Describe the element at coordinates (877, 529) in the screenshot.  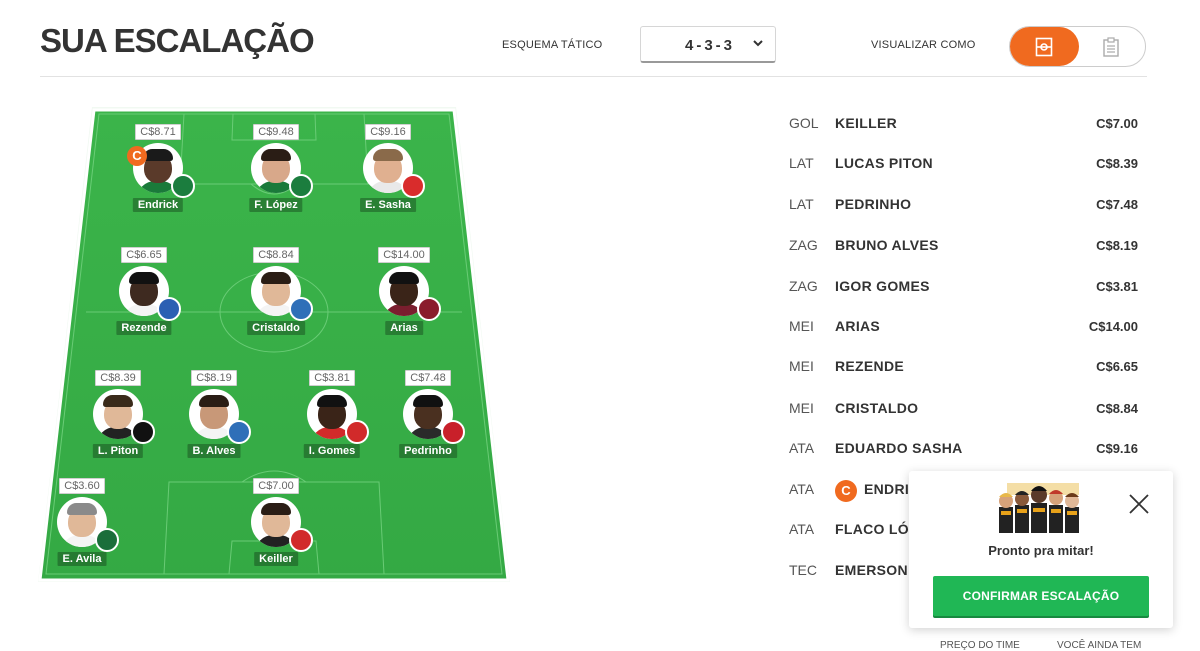
I see `player-name: FLACO LÓP` at that location.